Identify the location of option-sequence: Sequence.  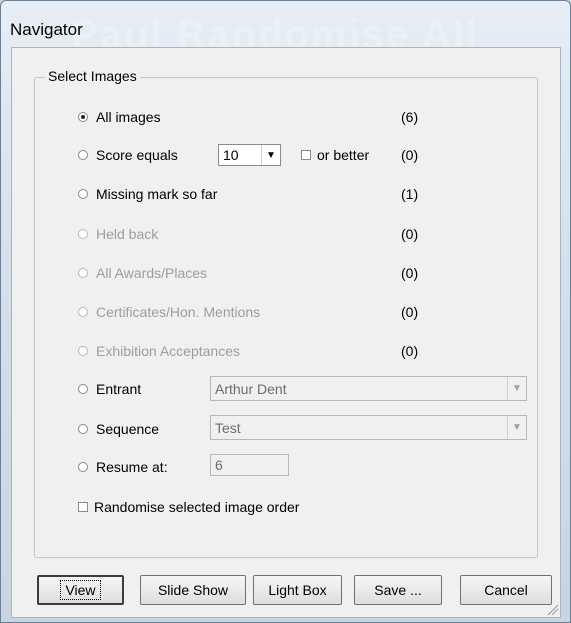
(118, 429).